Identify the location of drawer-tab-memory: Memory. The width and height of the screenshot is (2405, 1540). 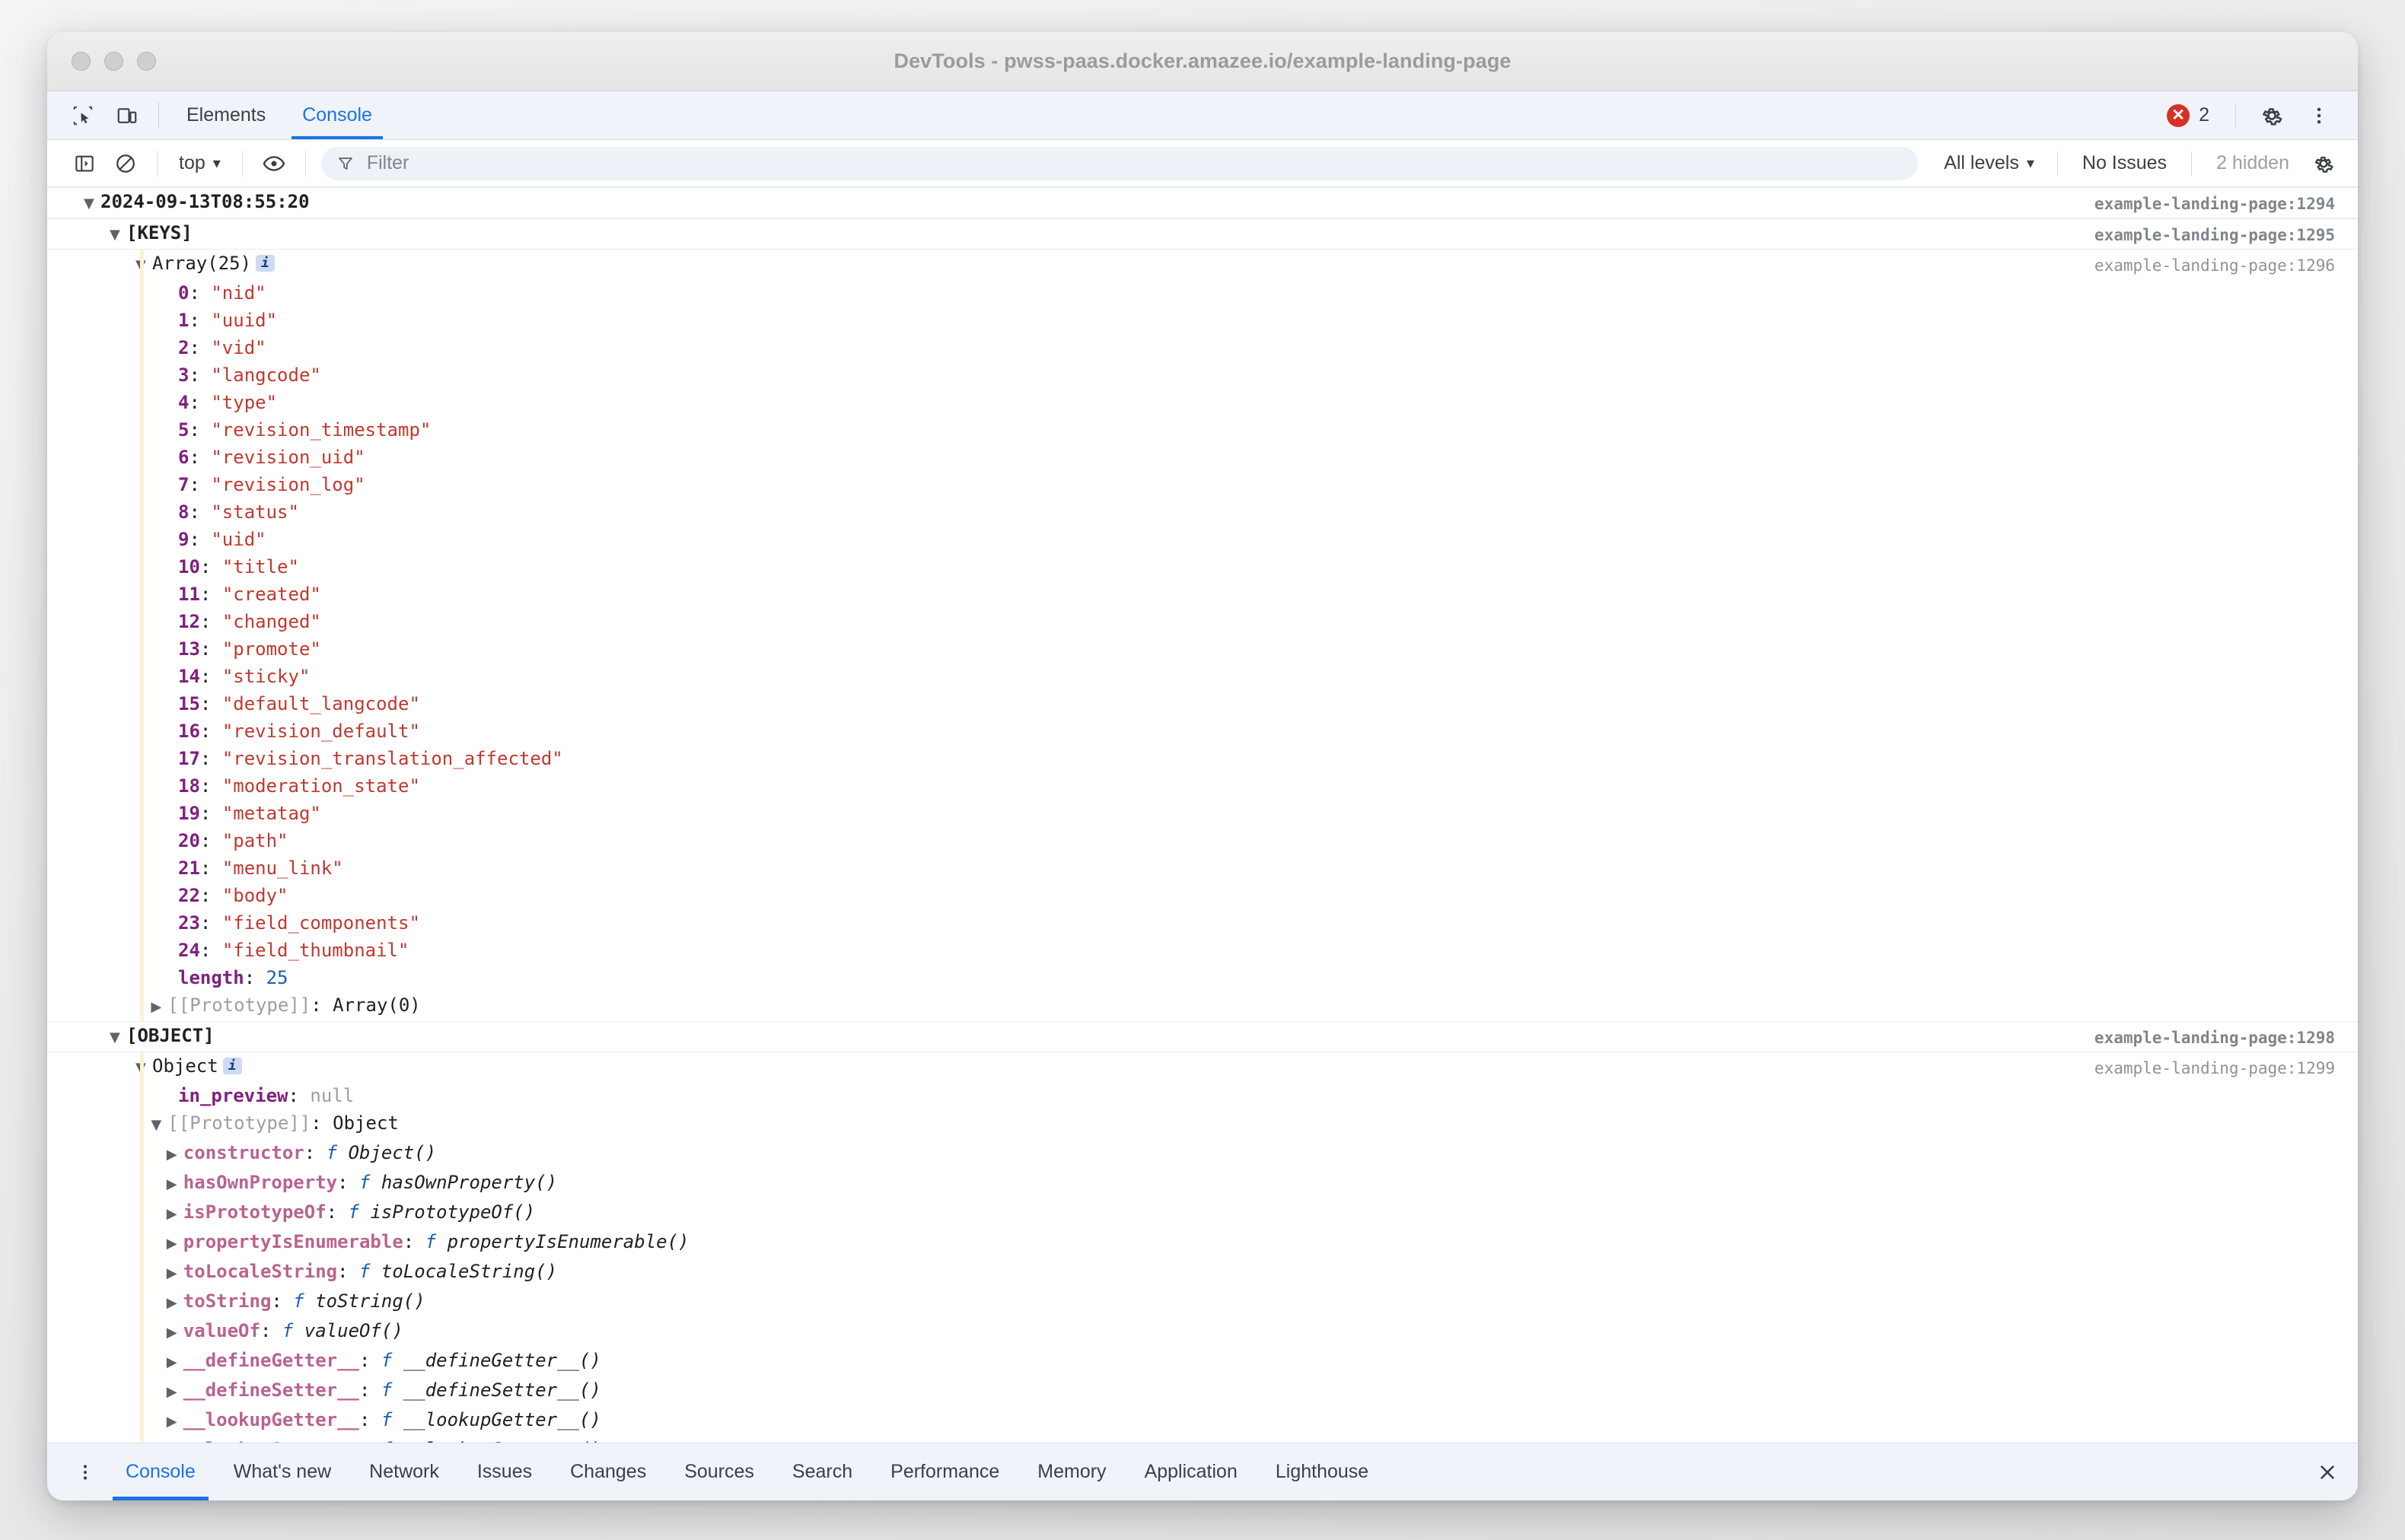
(1071, 1471).